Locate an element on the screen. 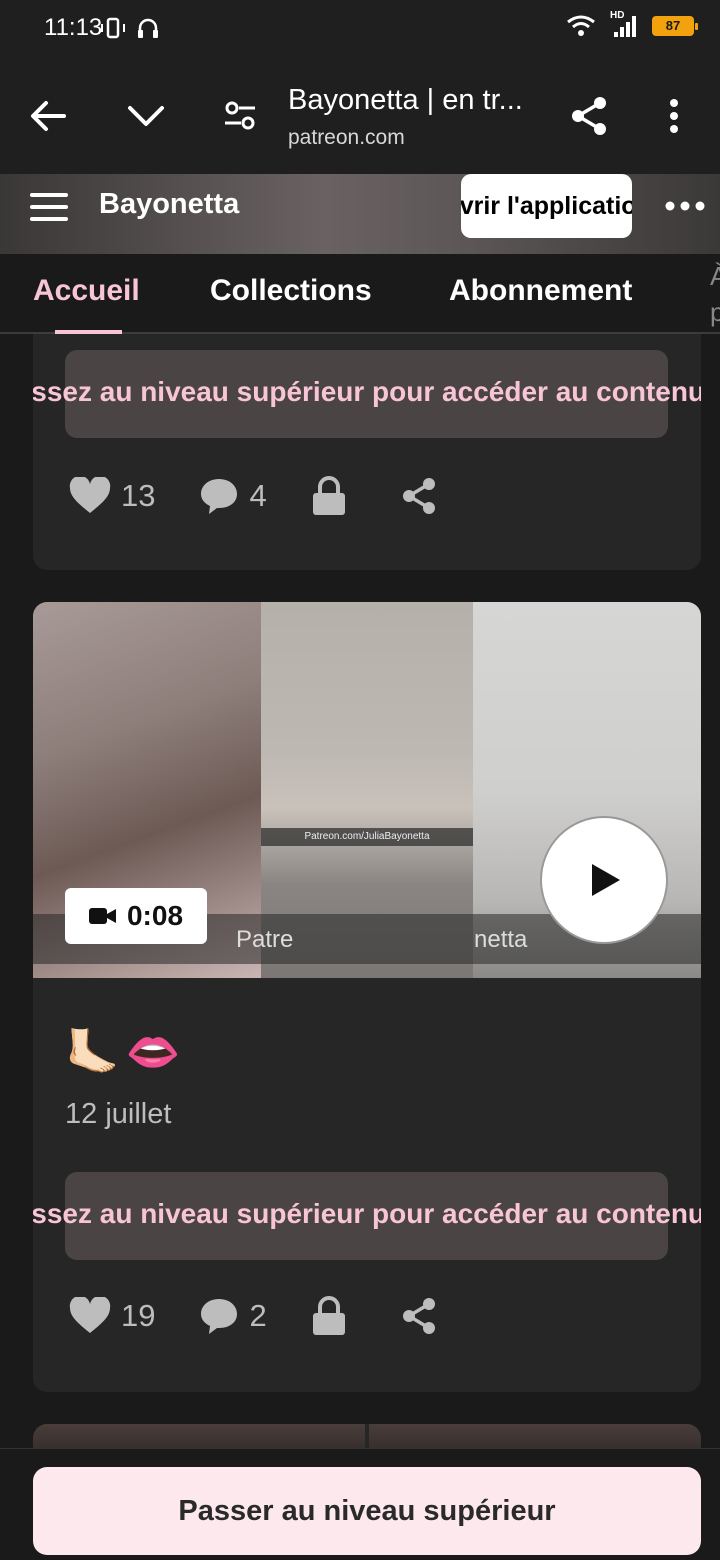  comment-count: 2 is located at coordinates (258, 1315).